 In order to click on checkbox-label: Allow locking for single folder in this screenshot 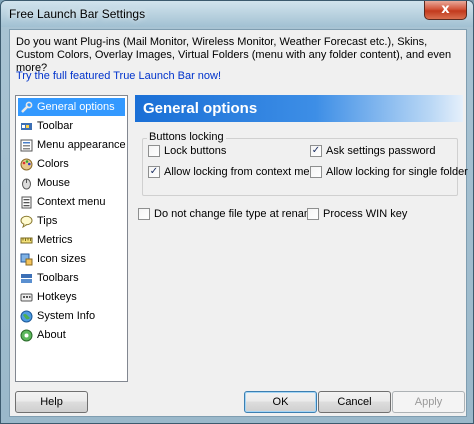, I will do `click(397, 172)`.